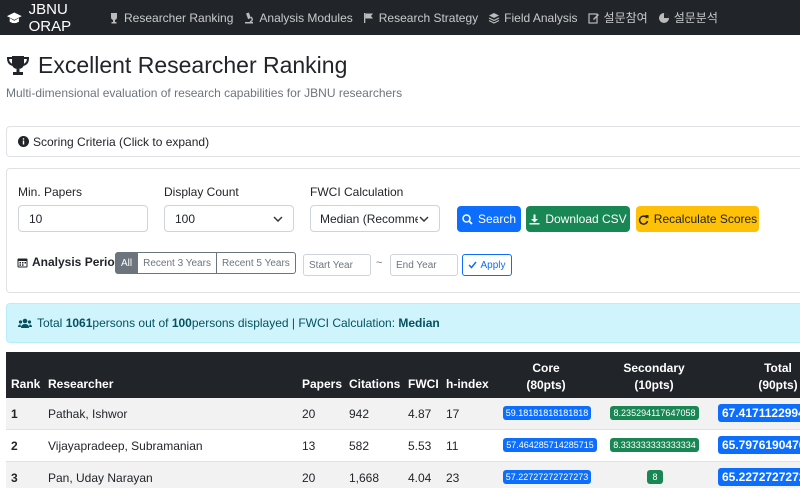 This screenshot has width=800, height=488. I want to click on citations-cell: 1,668, so click(364, 478).